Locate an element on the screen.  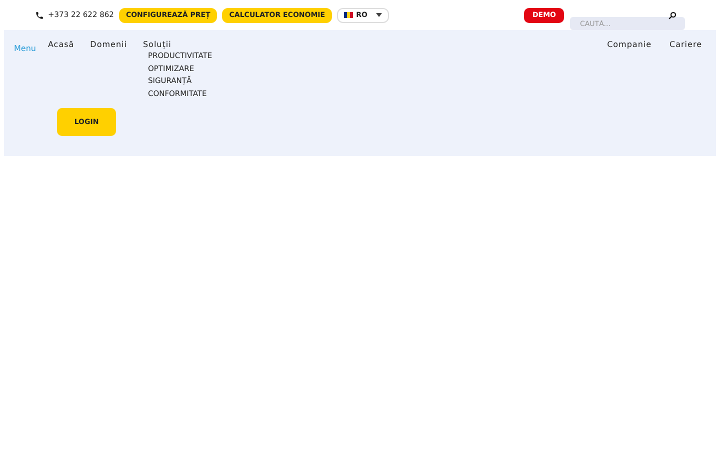
nav-link: Cariere is located at coordinates (686, 44).